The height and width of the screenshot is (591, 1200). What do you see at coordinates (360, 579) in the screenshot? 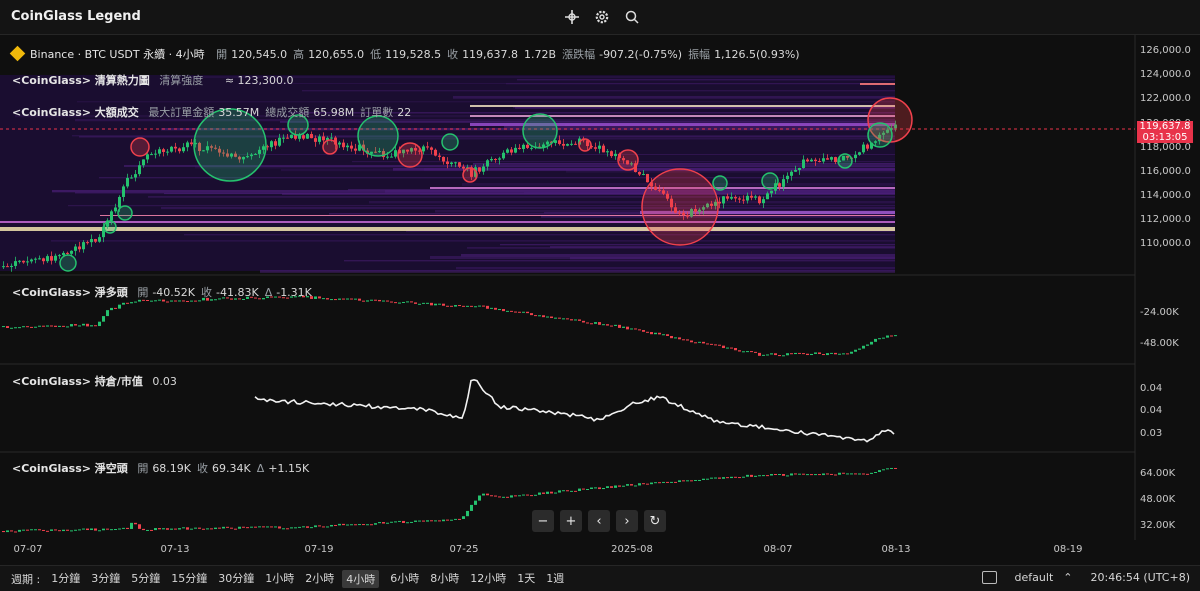
I see `period-option: 4小時` at bounding box center [360, 579].